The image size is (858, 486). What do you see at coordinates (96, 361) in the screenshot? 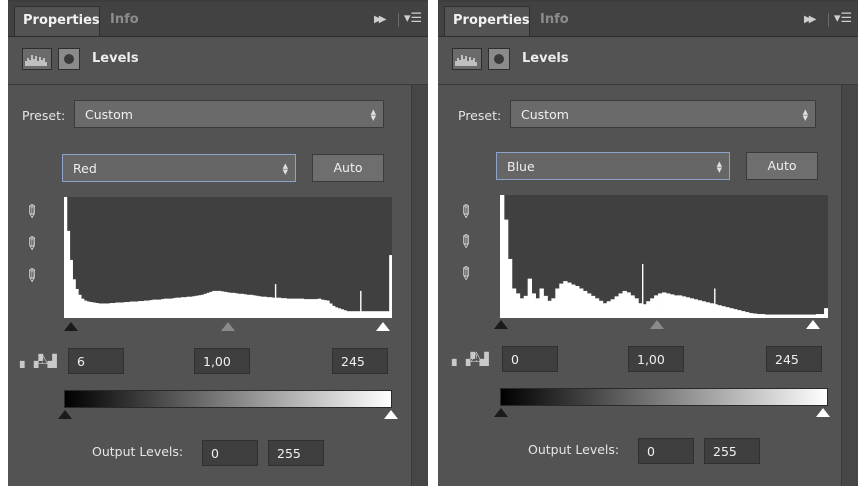
I see `input-black-field: 6` at bounding box center [96, 361].